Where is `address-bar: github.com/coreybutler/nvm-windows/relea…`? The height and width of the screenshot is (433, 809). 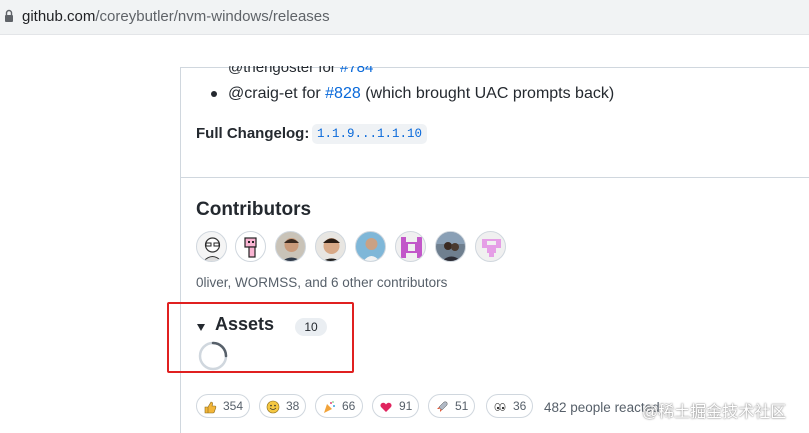
address-bar: github.com/coreybutler/nvm-windows/relea… is located at coordinates (404, 17).